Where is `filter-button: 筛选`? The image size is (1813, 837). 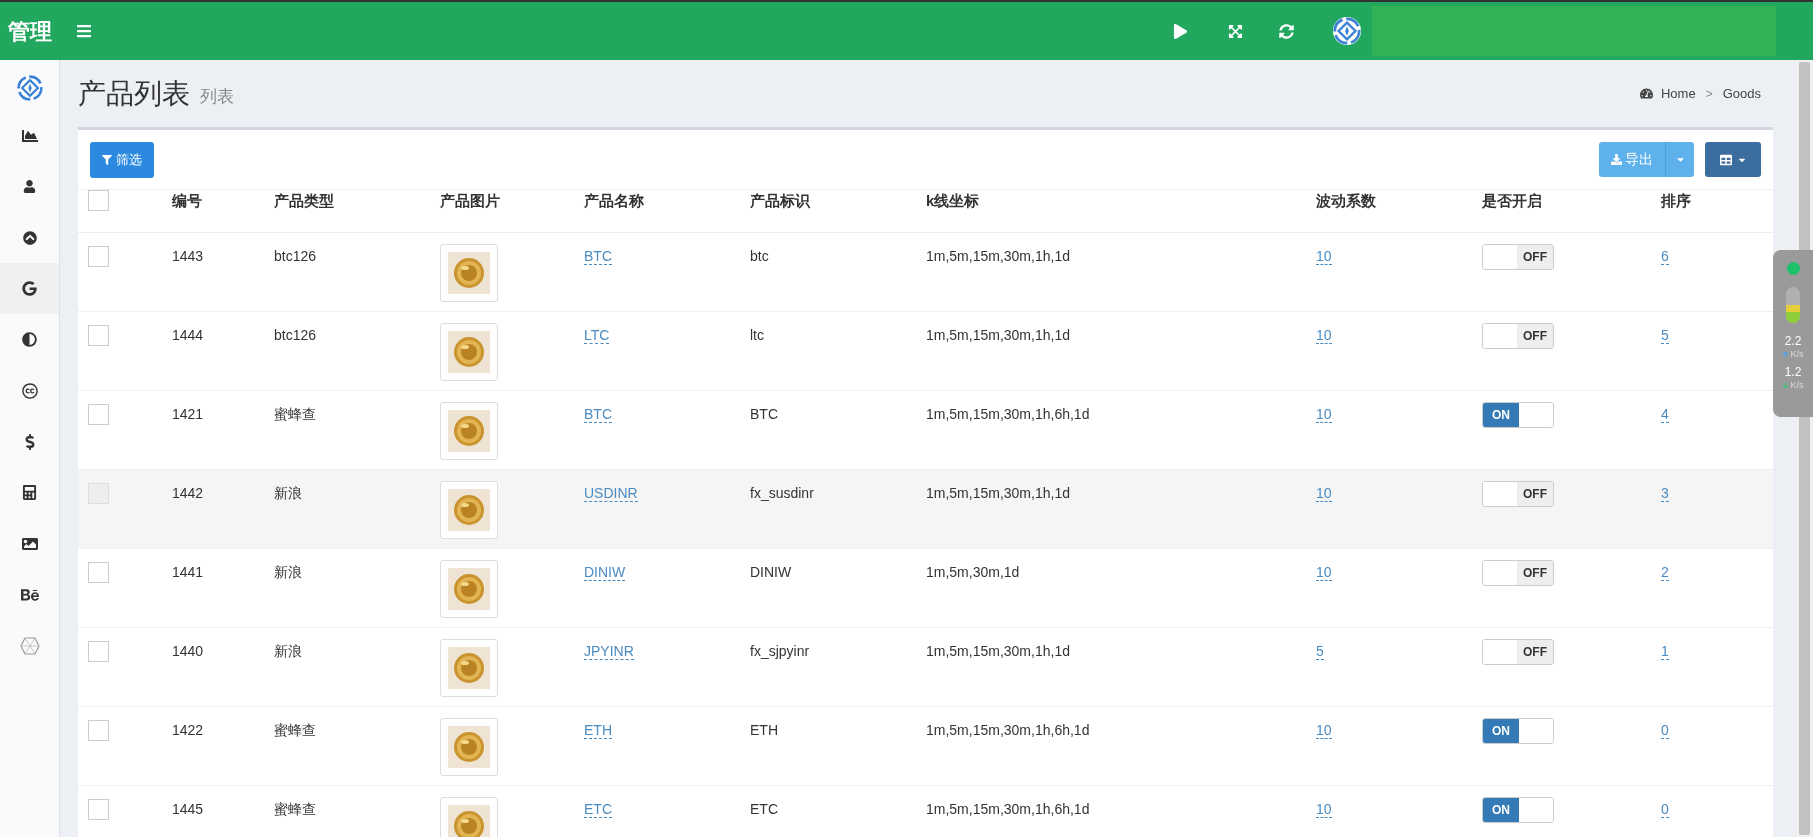
filter-button: 筛选 is located at coordinates (122, 159).